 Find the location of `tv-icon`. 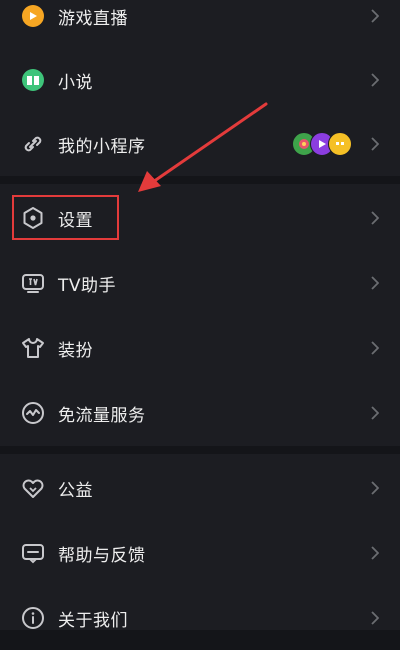

tv-icon is located at coordinates (33, 283).